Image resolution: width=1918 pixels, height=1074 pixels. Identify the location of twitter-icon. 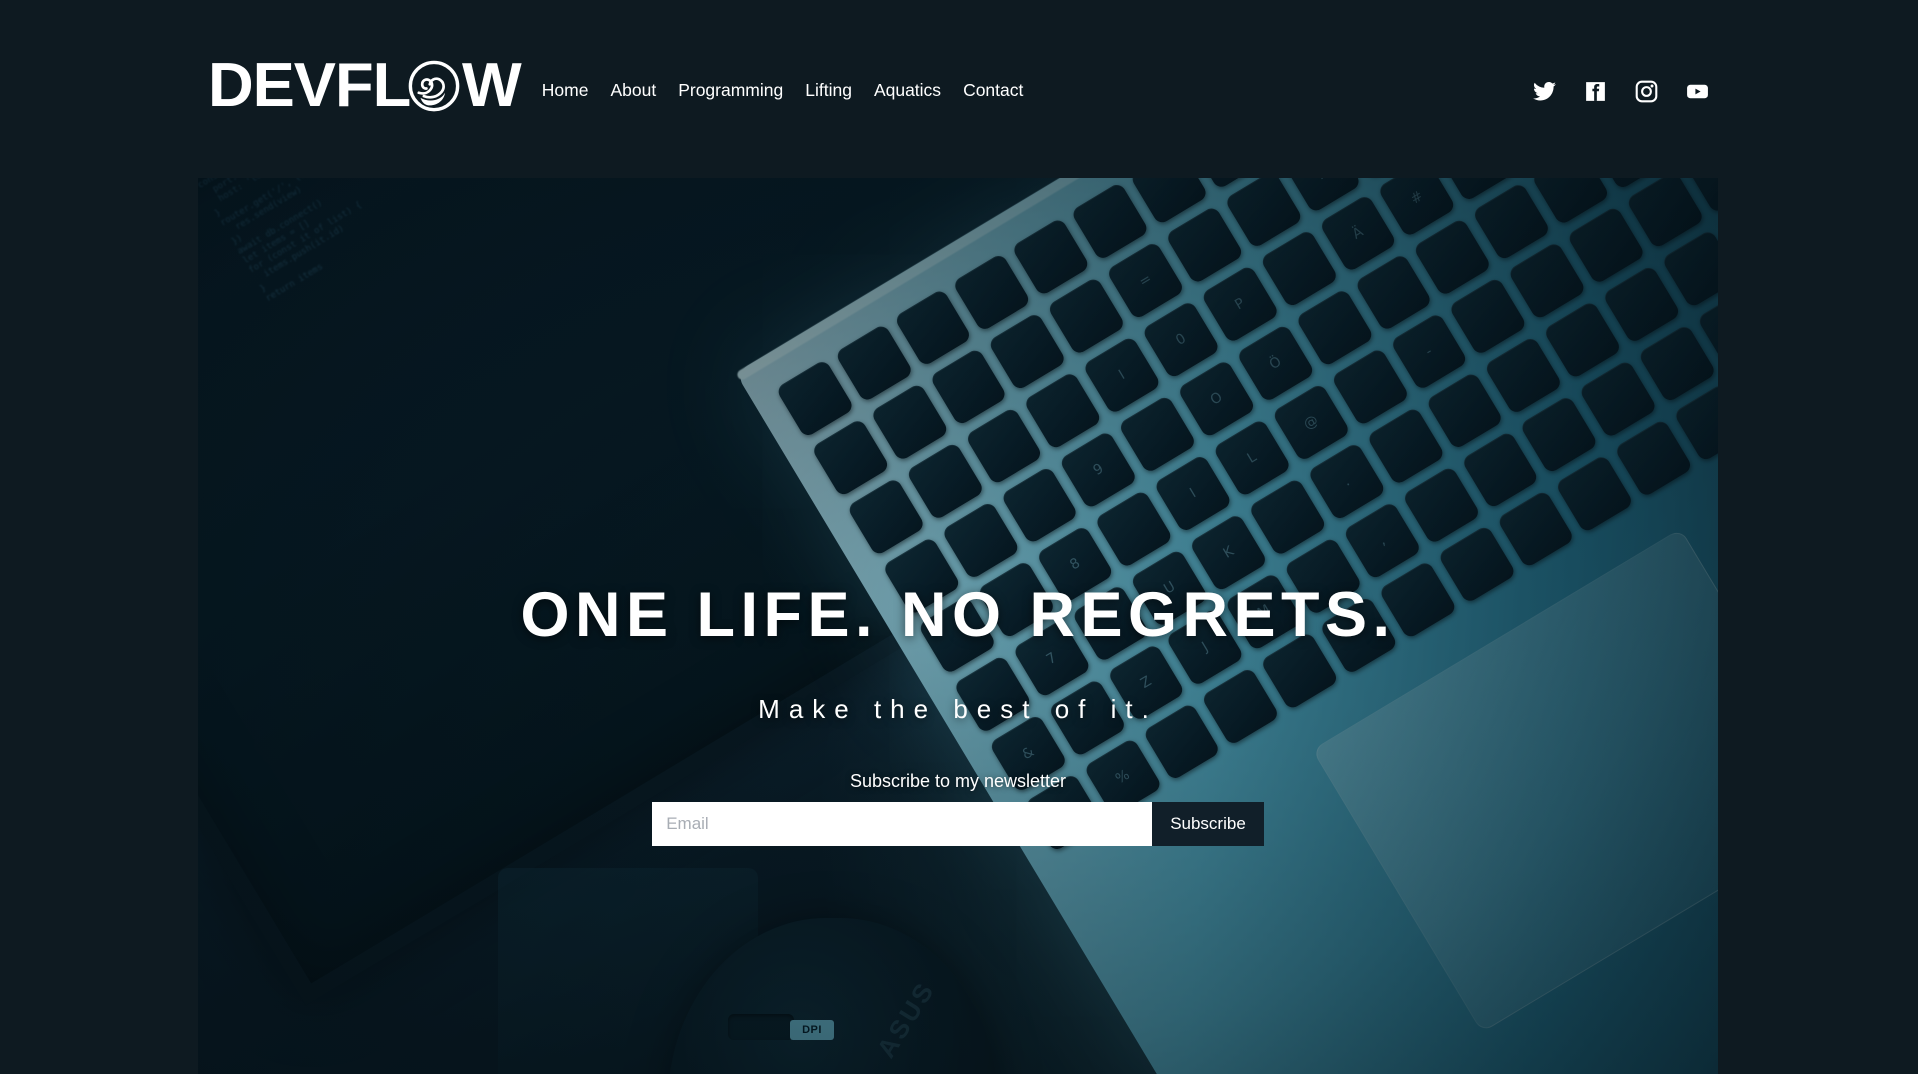
(1544, 91).